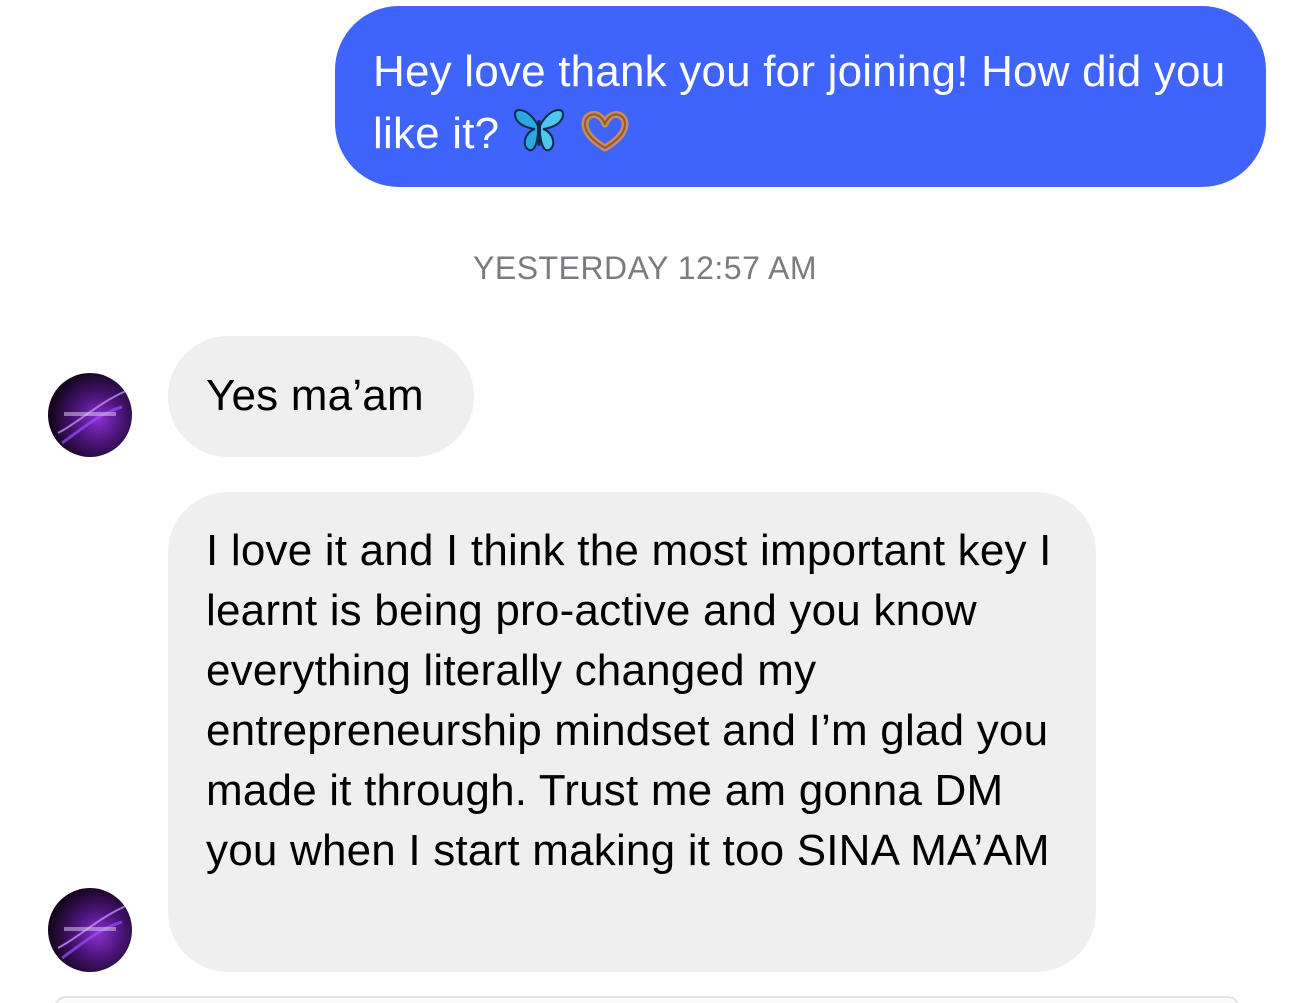 This screenshot has height=1003, width=1290. I want to click on message-timestamp: YESTERDAY 12:57 AM, so click(645, 268).